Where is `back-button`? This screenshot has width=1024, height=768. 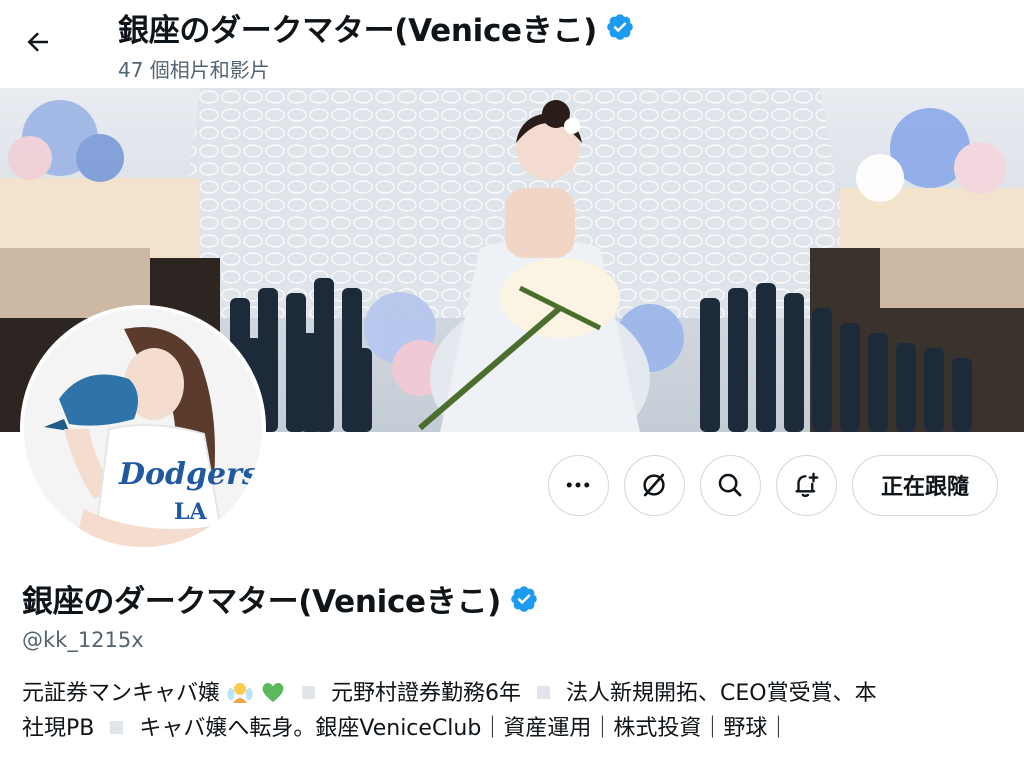 back-button is located at coordinates (38, 42).